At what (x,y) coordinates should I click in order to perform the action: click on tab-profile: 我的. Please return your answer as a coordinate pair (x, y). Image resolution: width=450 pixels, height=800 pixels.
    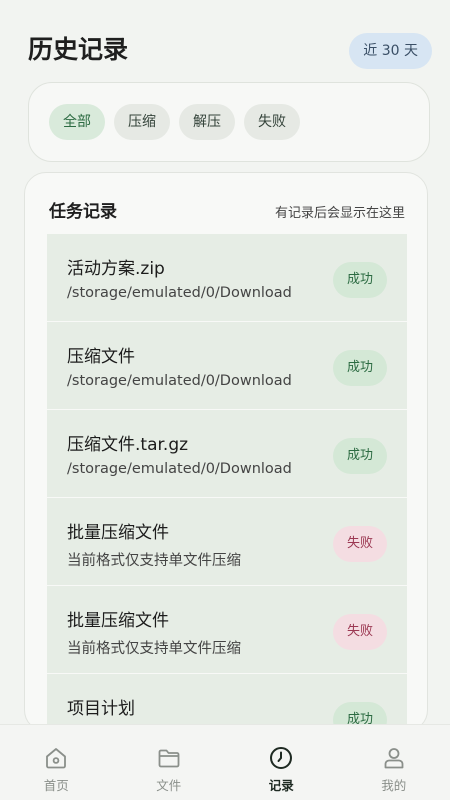
    Looking at the image, I should click on (394, 762).